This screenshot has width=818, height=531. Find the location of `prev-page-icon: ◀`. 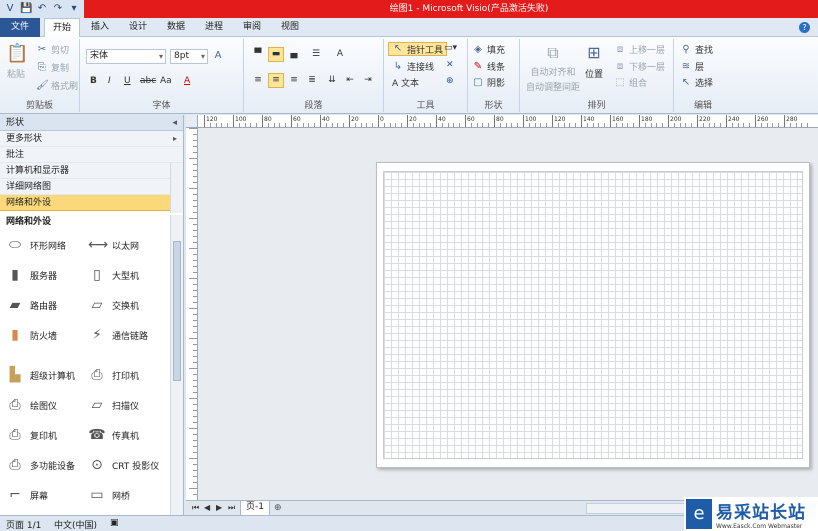

prev-page-icon: ◀ is located at coordinates (207, 507).